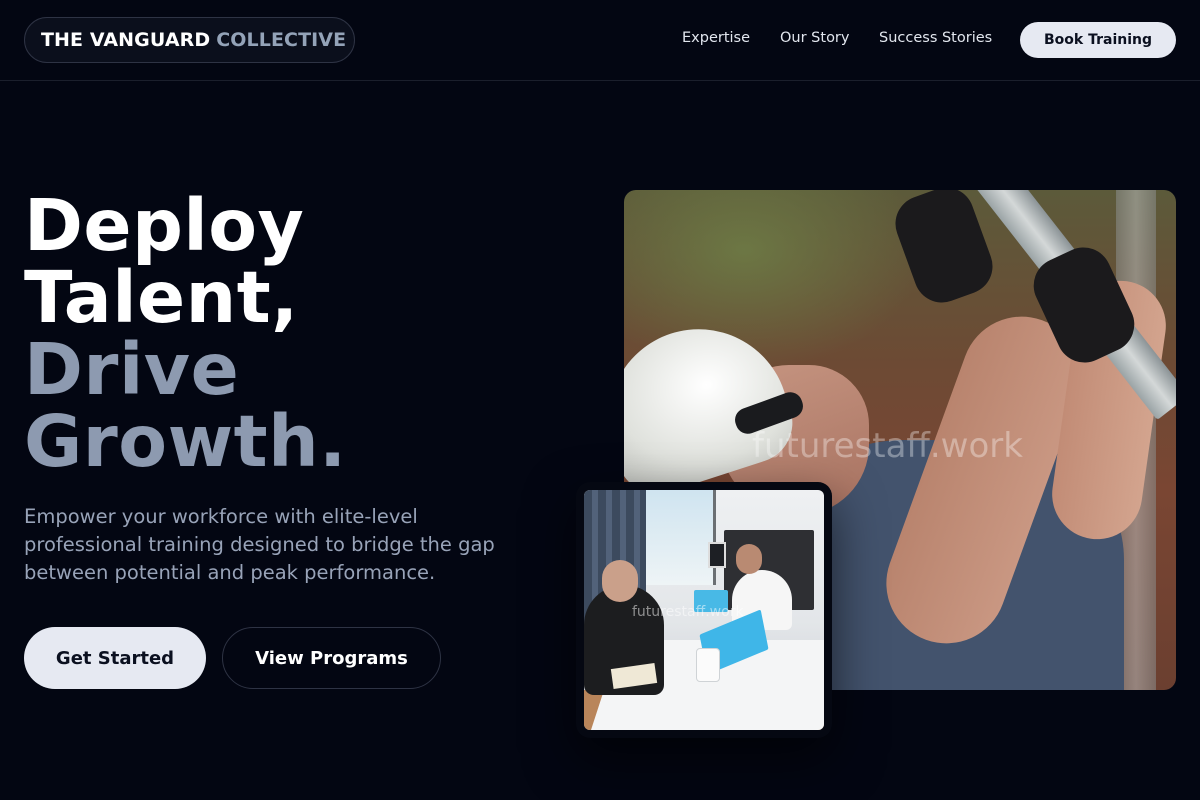 The image size is (1200, 800). Describe the element at coordinates (1098, 40) in the screenshot. I see `book-training-button: Book Training` at that location.